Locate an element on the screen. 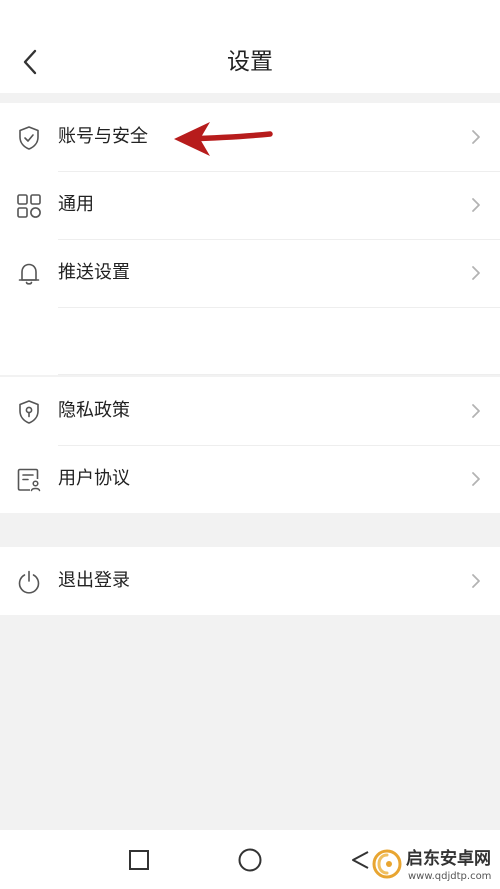 The width and height of the screenshot is (500, 889). watermark-logo-icon is located at coordinates (387, 864).